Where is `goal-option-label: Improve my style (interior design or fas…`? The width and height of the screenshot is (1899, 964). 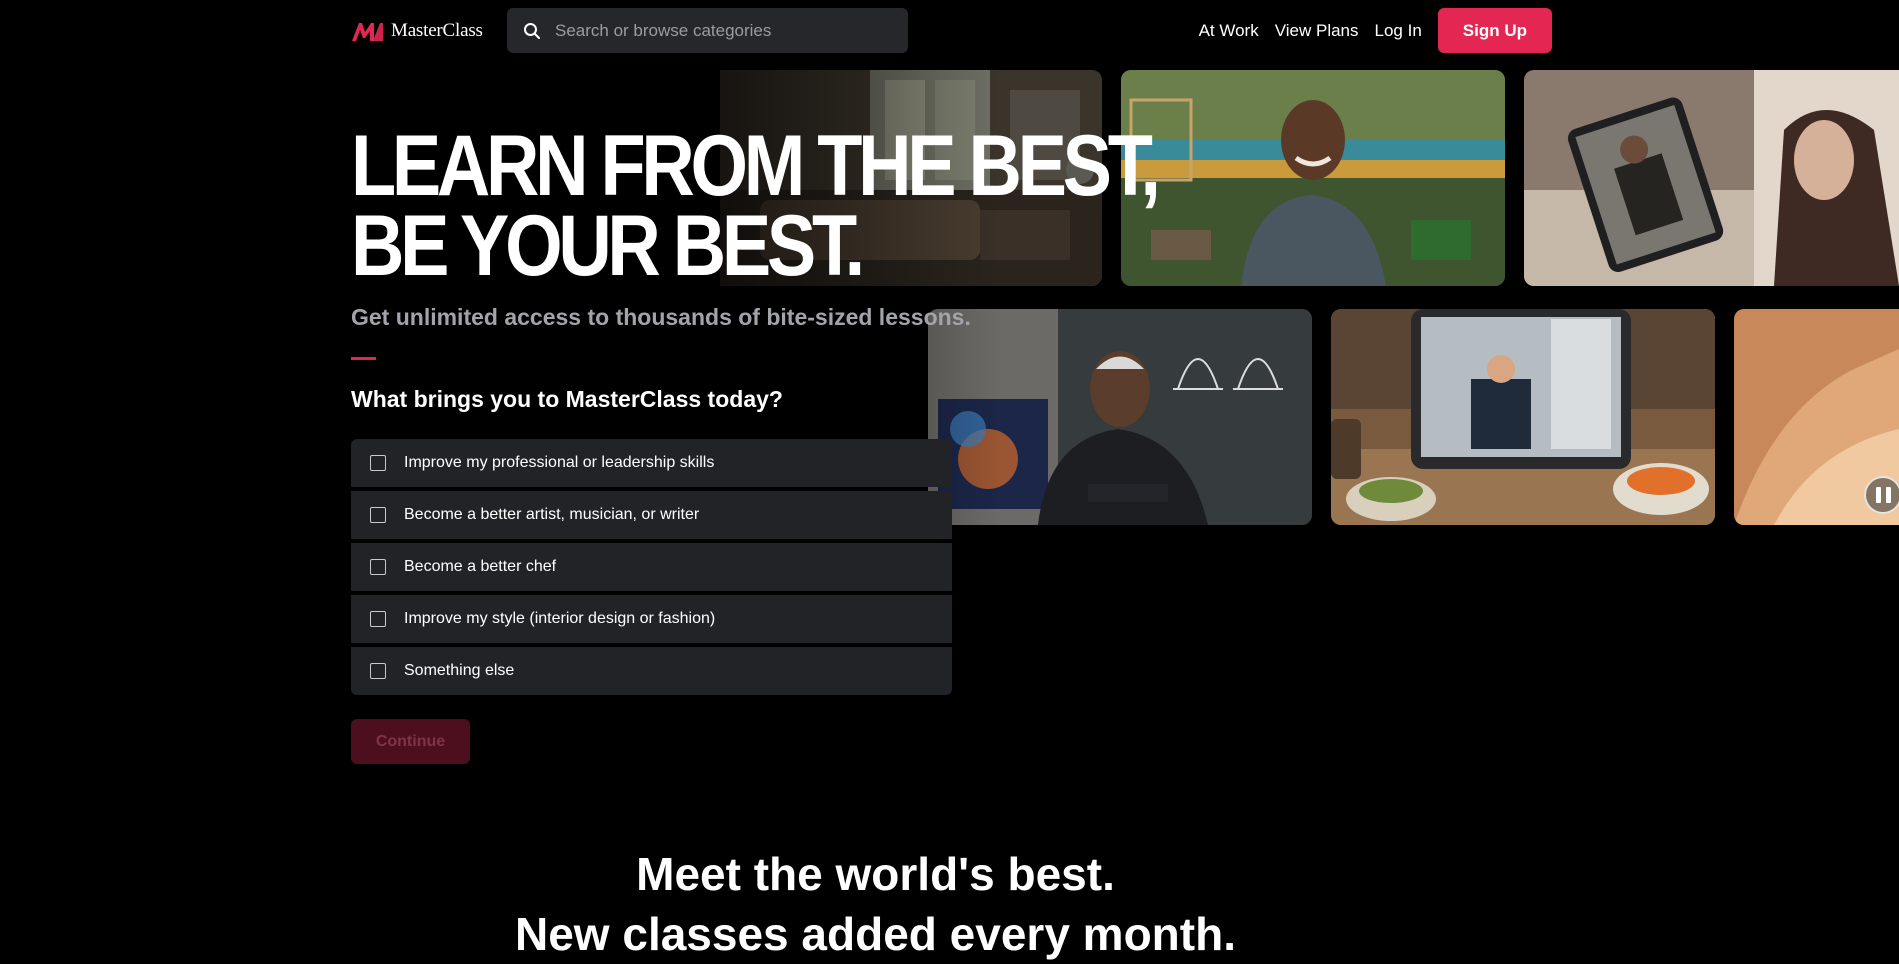 goal-option-label: Improve my style (interior design or fas… is located at coordinates (560, 618).